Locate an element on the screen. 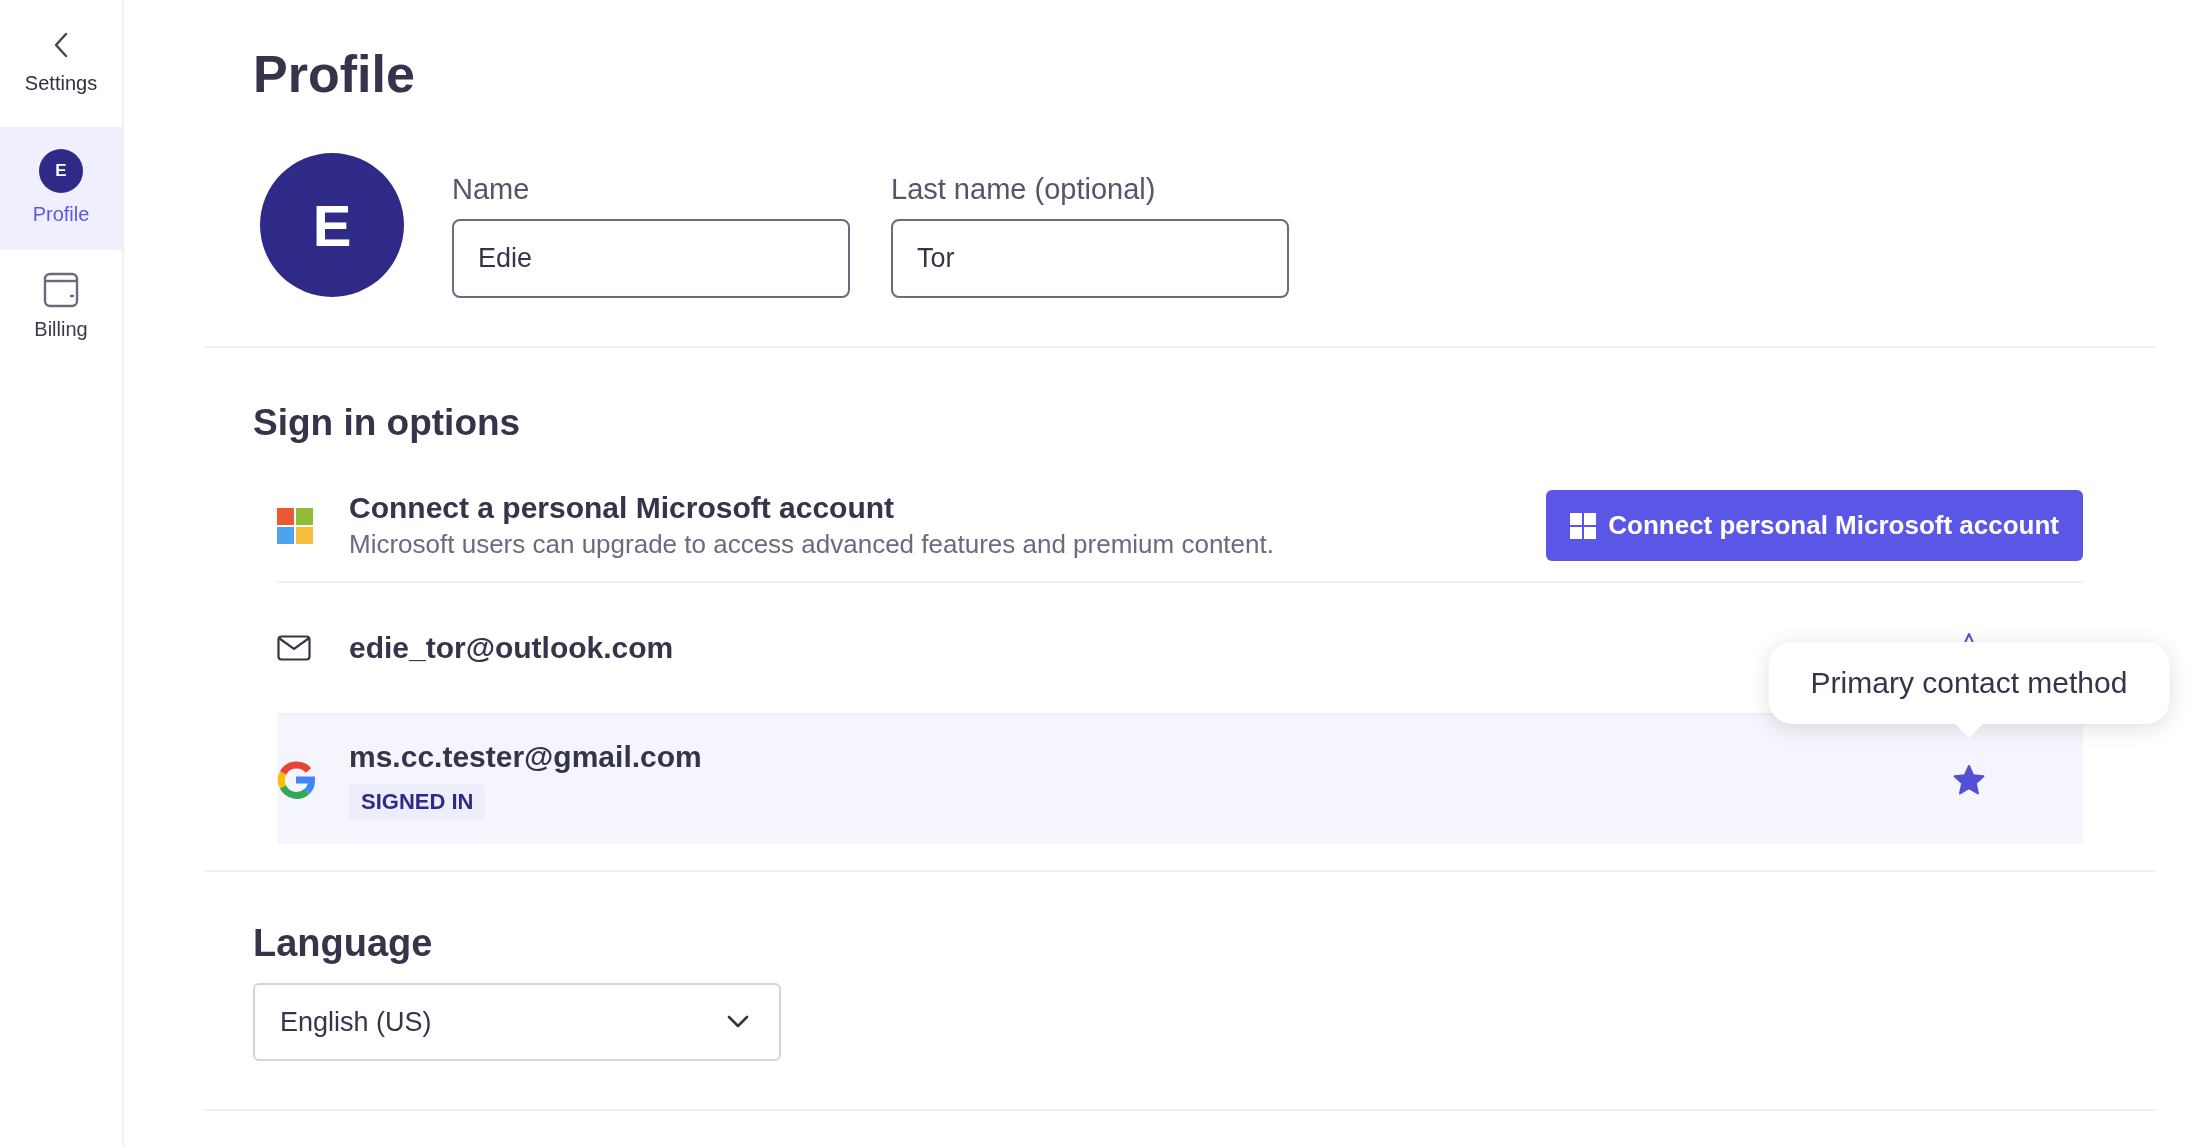 The image size is (2212, 1146). email-address: edie_tor@outlook.com is located at coordinates (511, 648).